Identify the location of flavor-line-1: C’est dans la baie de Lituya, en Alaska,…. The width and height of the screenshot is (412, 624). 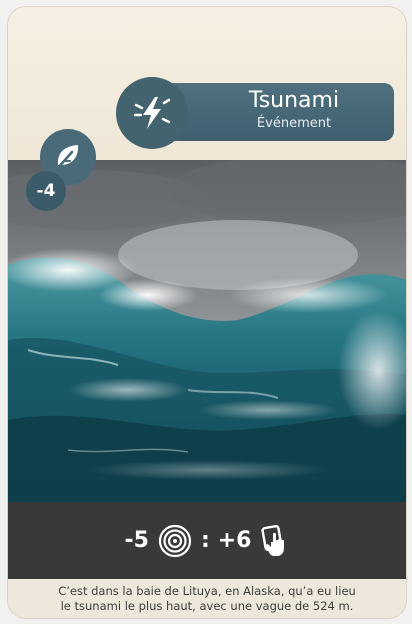
(207, 590).